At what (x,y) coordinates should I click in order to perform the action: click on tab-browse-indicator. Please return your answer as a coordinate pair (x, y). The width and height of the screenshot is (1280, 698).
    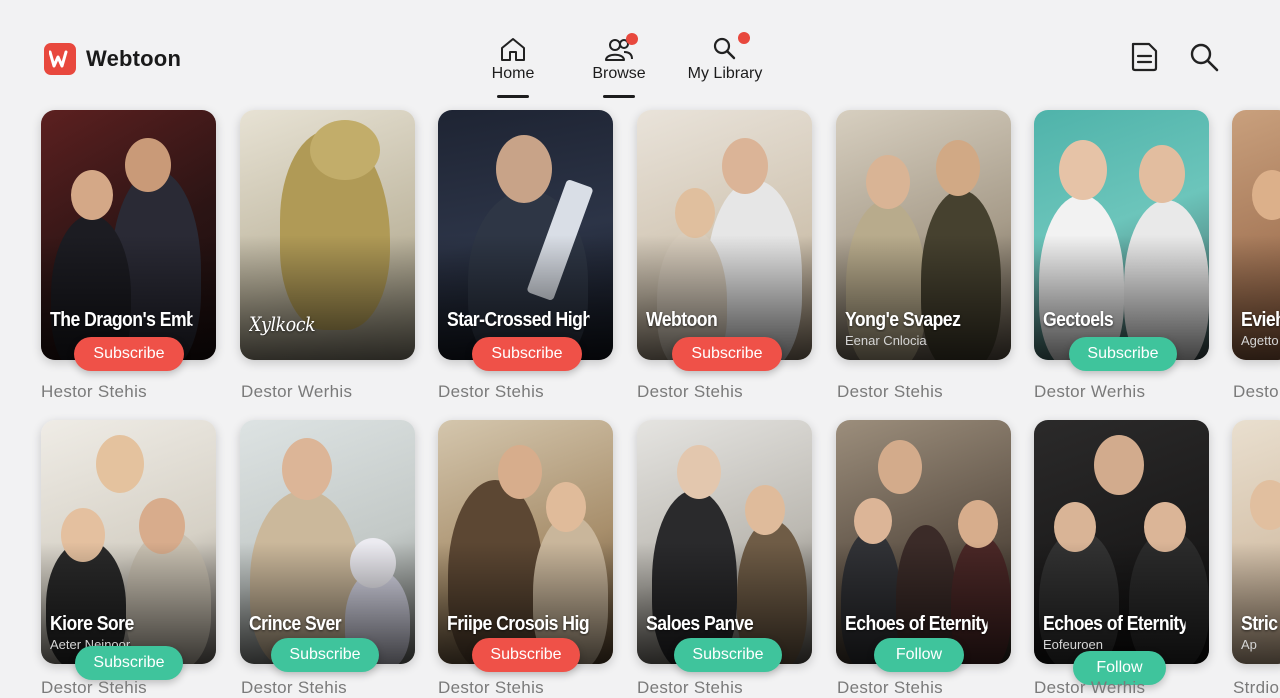
    Looking at the image, I should click on (619, 96).